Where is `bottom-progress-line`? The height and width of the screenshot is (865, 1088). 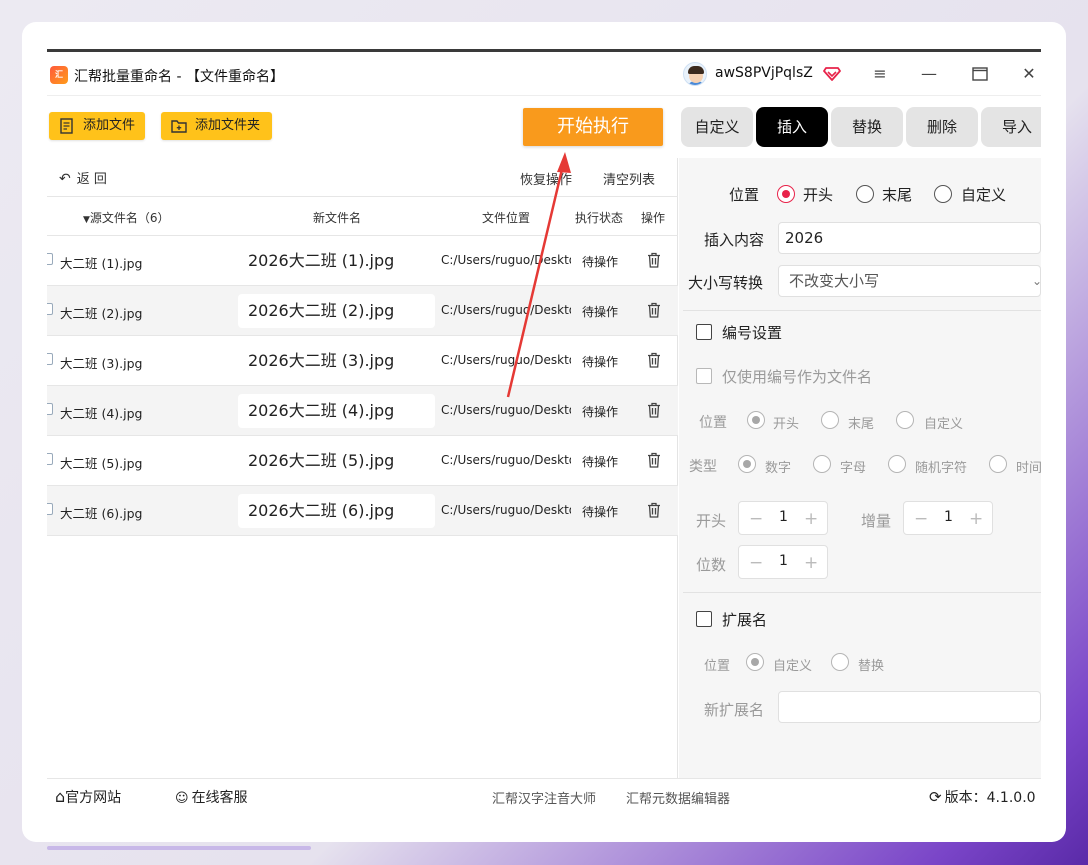 bottom-progress-line is located at coordinates (179, 848).